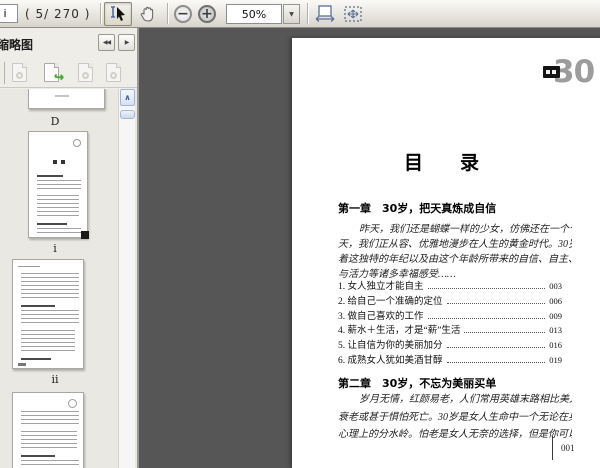 The height and width of the screenshot is (468, 600). I want to click on chevron-down-icon: ▼, so click(291, 14).